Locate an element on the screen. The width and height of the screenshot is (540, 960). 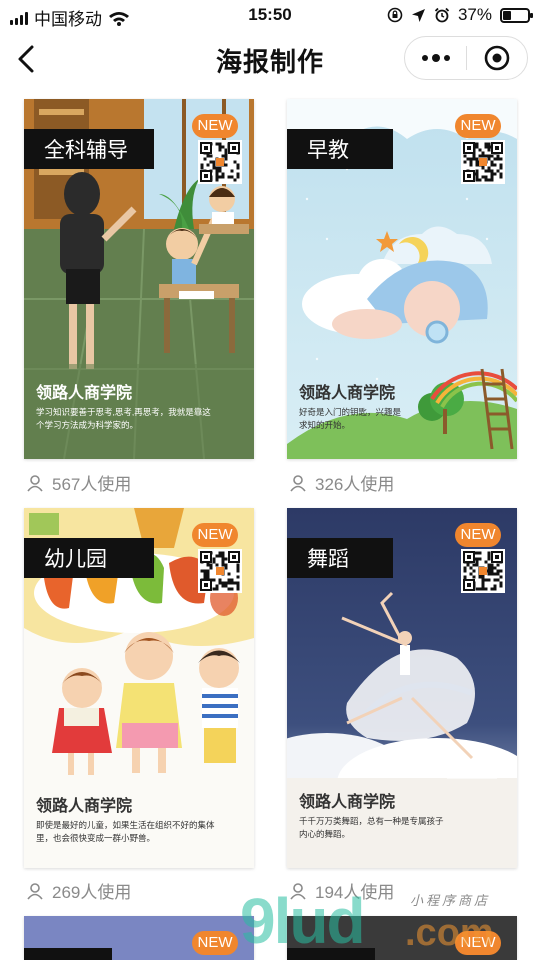
usage-count: 326人使用 is located at coordinates (341, 482).